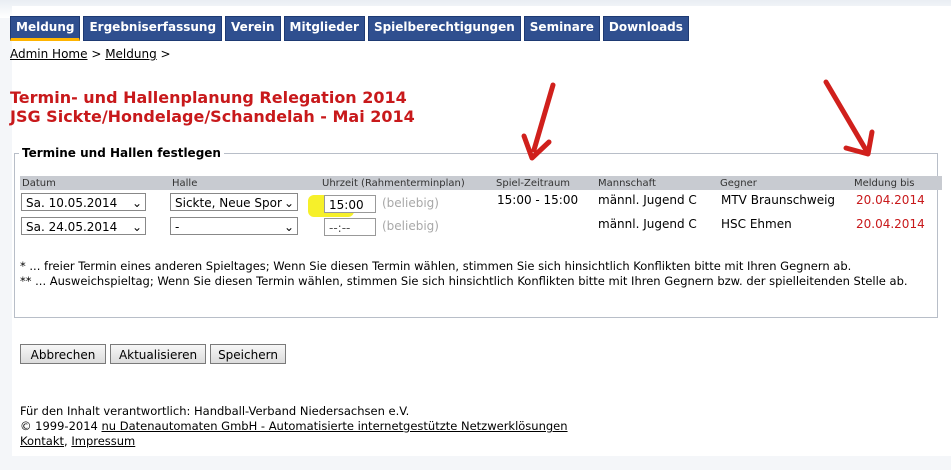 This screenshot has width=951, height=470. What do you see at coordinates (647, 200) in the screenshot?
I see `mannschaft-row1: männl. Jugend C` at bounding box center [647, 200].